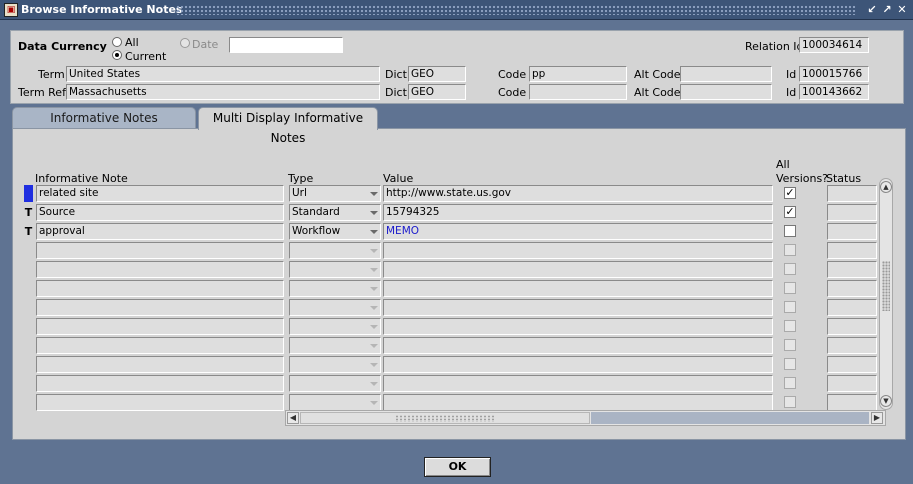 This screenshot has width=913, height=484. What do you see at coordinates (445, 418) in the screenshot?
I see `horizontal-scrollbar-thumb` at bounding box center [445, 418].